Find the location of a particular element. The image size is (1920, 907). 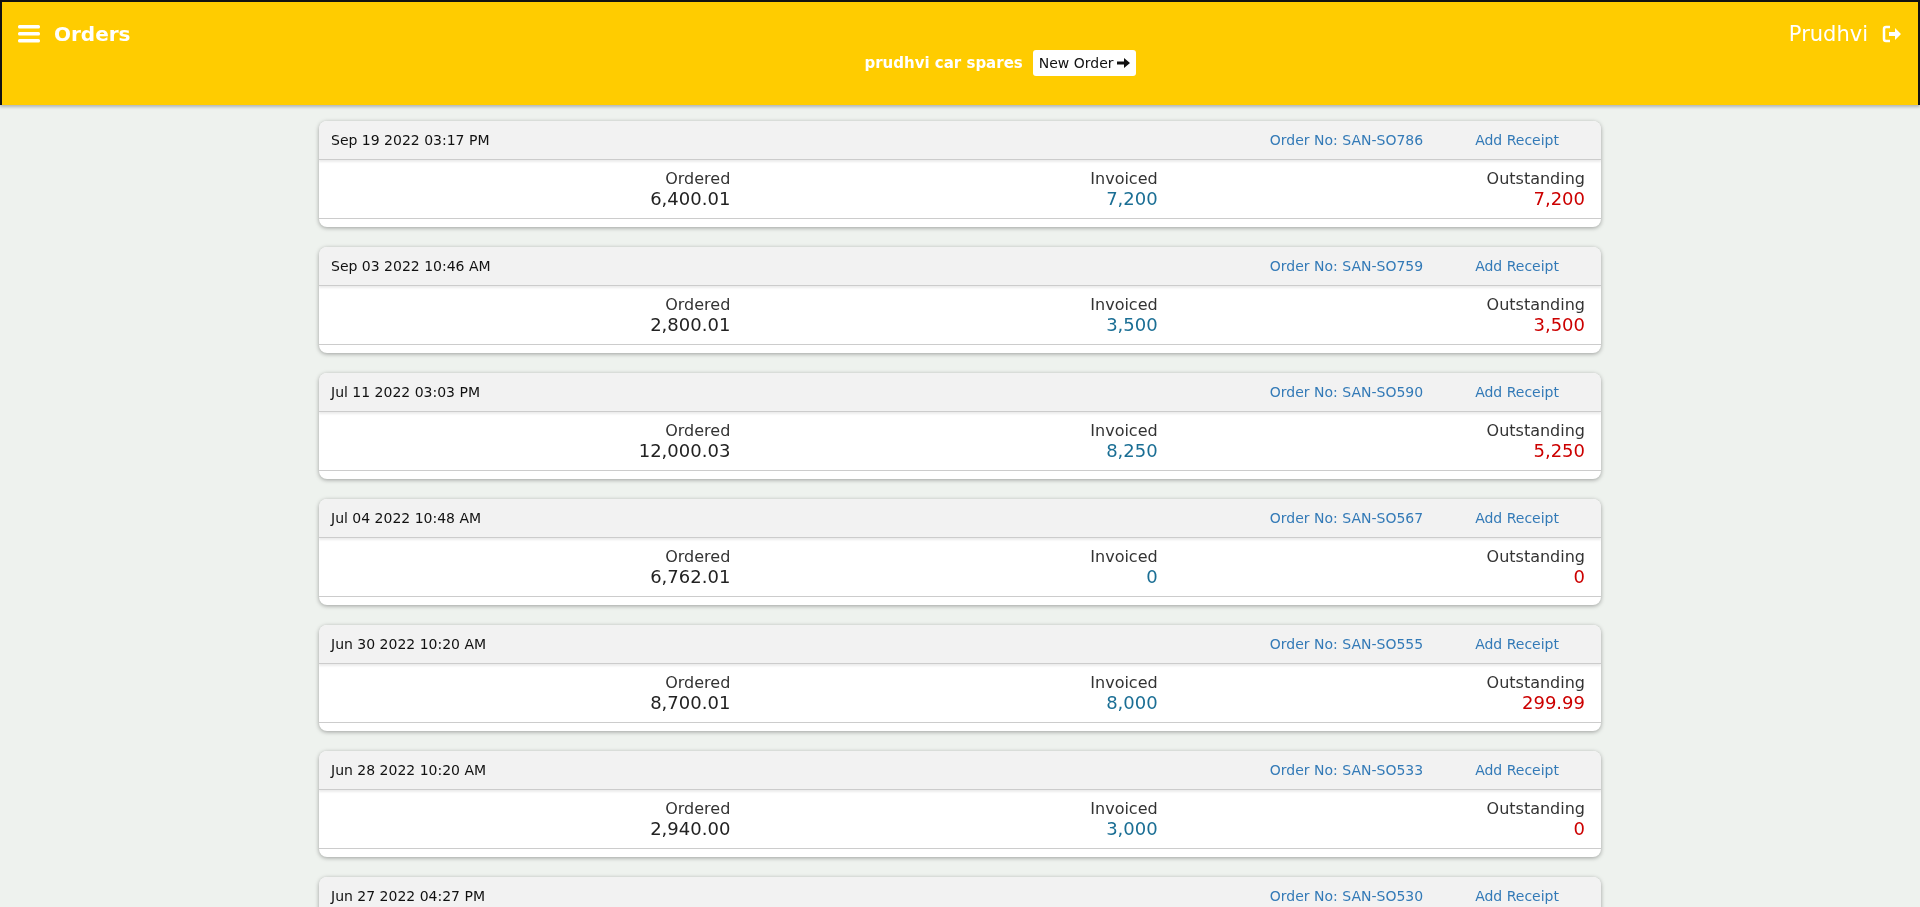

order-number-link: Order No: SAN-SO590 is located at coordinates (1346, 392).